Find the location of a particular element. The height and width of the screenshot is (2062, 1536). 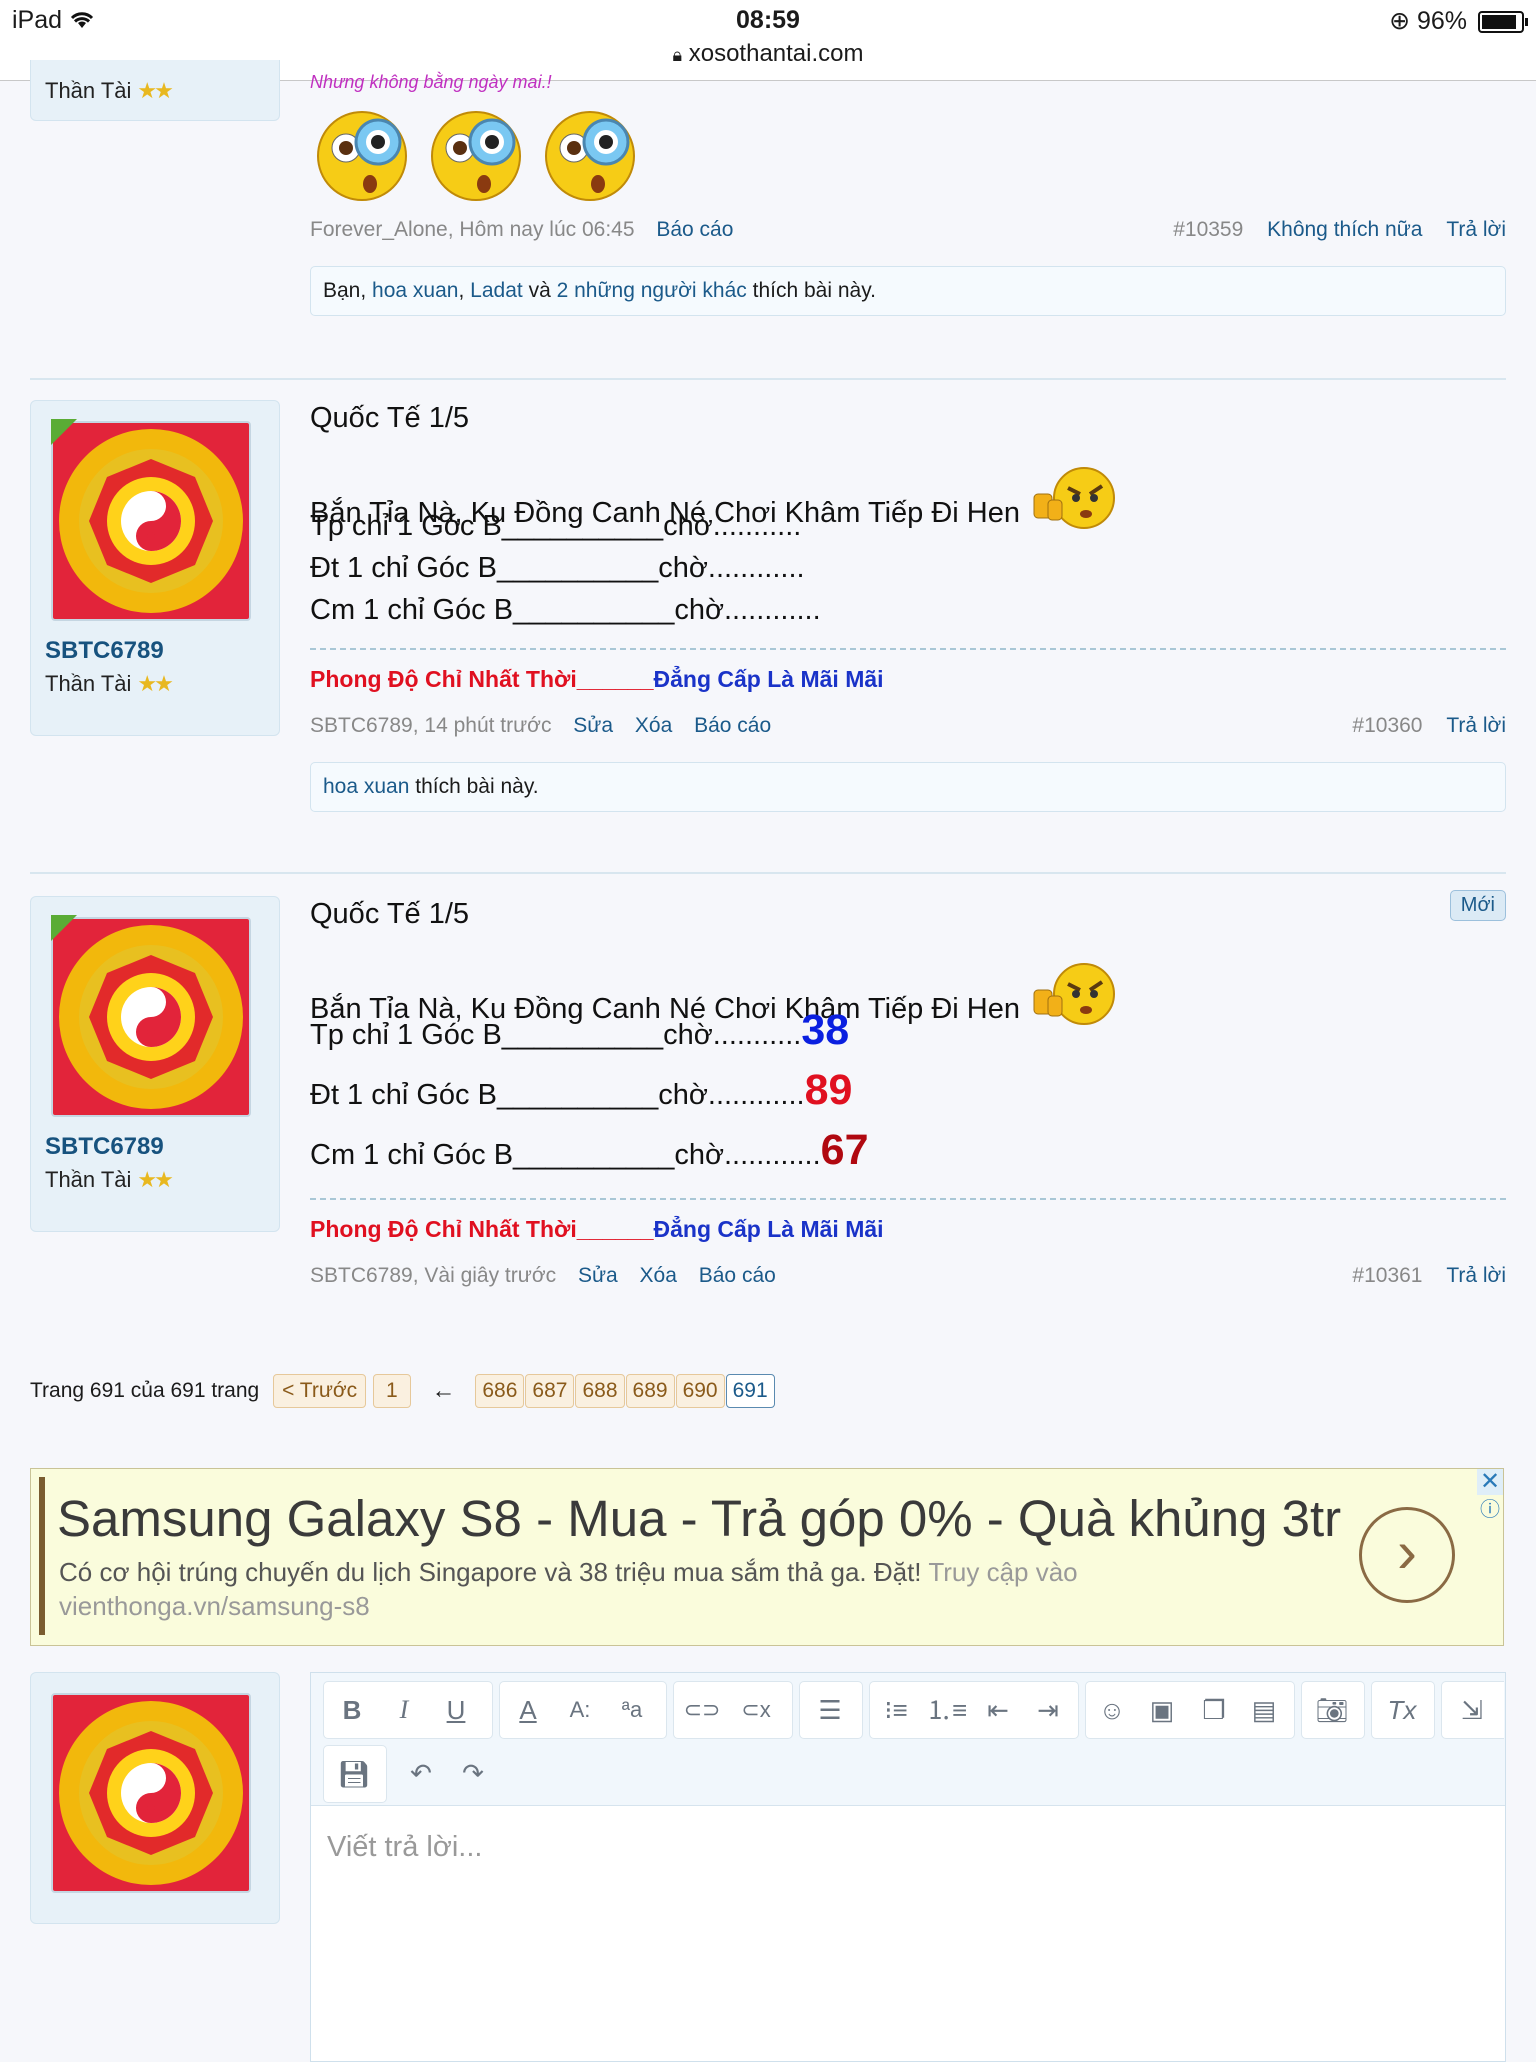

post-author-time: Forever_Alone, Hôm nay lúc 06:45 is located at coordinates (472, 229).